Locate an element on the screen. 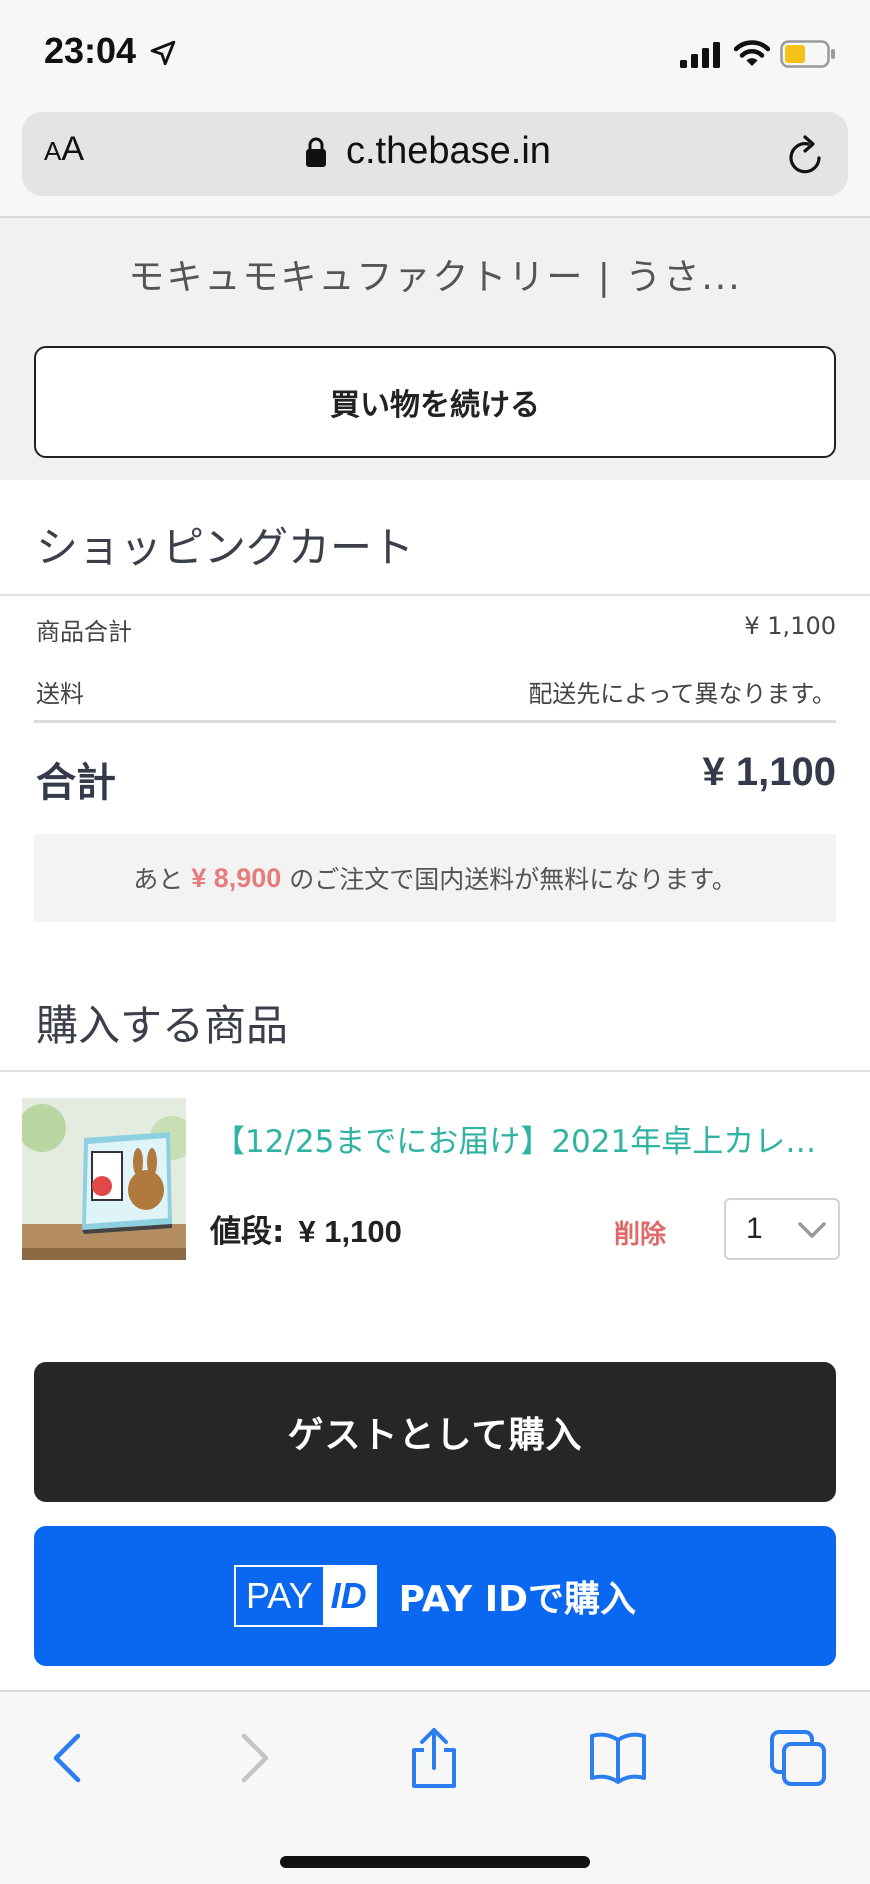 The width and height of the screenshot is (870, 1884). browser-toolbar is located at coordinates (435, 1787).